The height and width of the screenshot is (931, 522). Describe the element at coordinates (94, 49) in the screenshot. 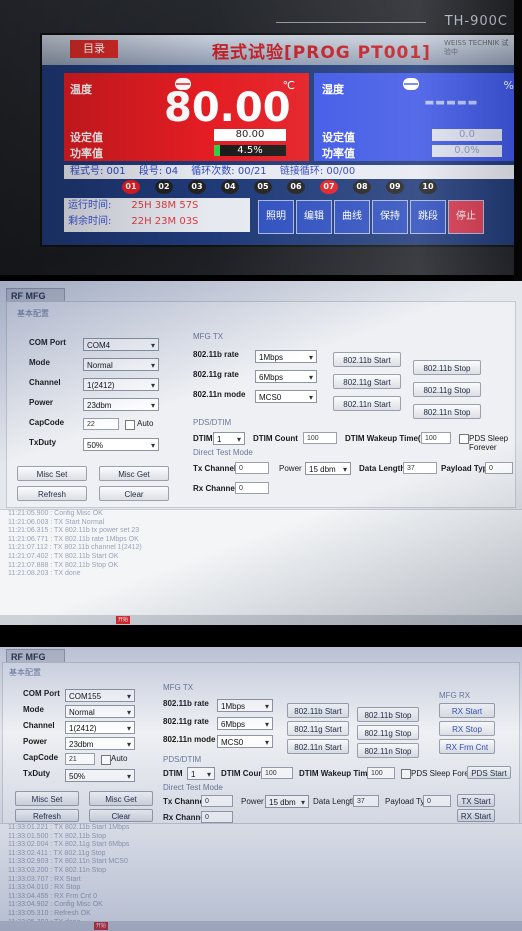

I see `menu-button: 目录` at that location.